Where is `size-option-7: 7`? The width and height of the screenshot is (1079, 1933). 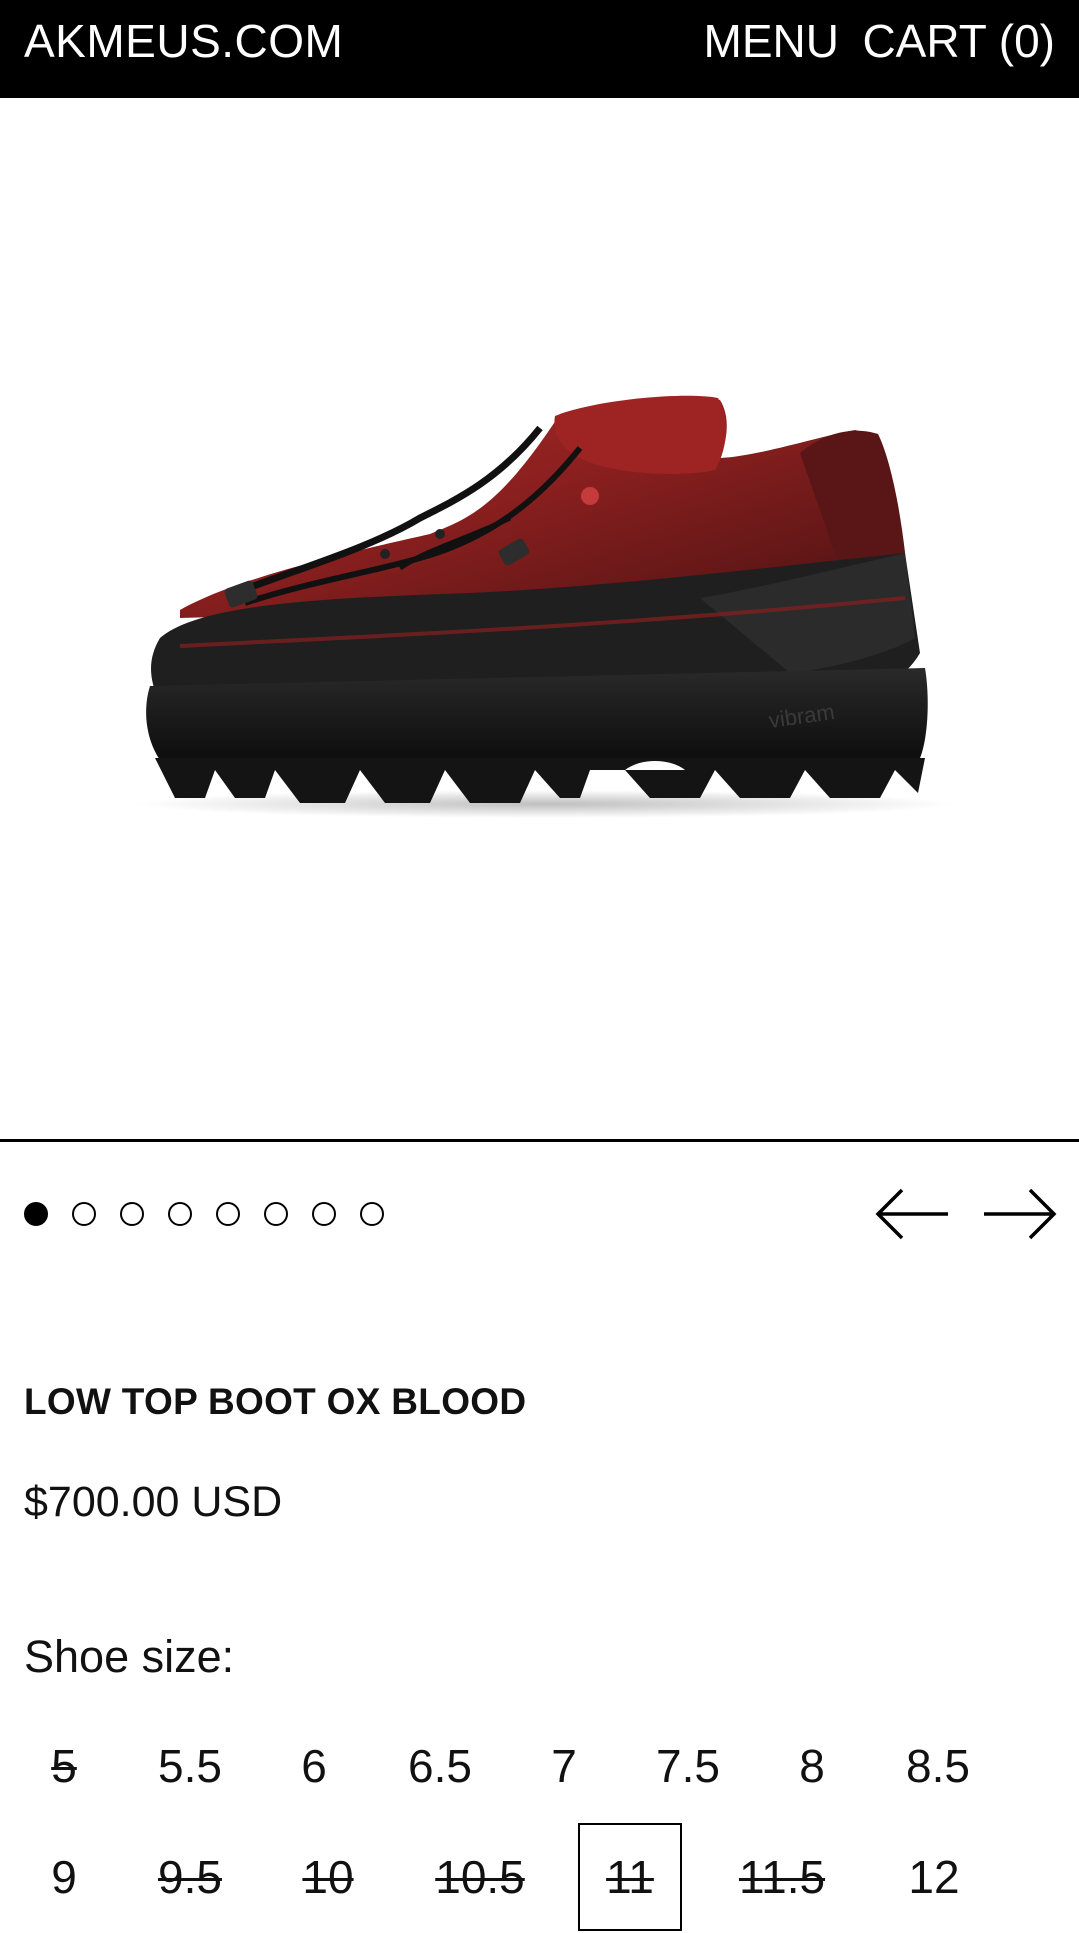 size-option-7: 7 is located at coordinates (564, 1766).